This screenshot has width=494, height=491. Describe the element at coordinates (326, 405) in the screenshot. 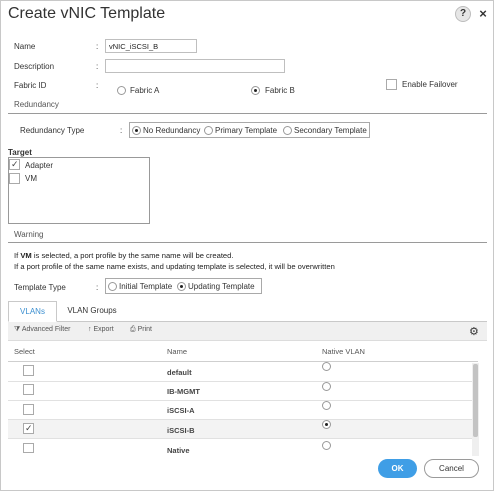

I see `native-iscsi-a-radio` at that location.